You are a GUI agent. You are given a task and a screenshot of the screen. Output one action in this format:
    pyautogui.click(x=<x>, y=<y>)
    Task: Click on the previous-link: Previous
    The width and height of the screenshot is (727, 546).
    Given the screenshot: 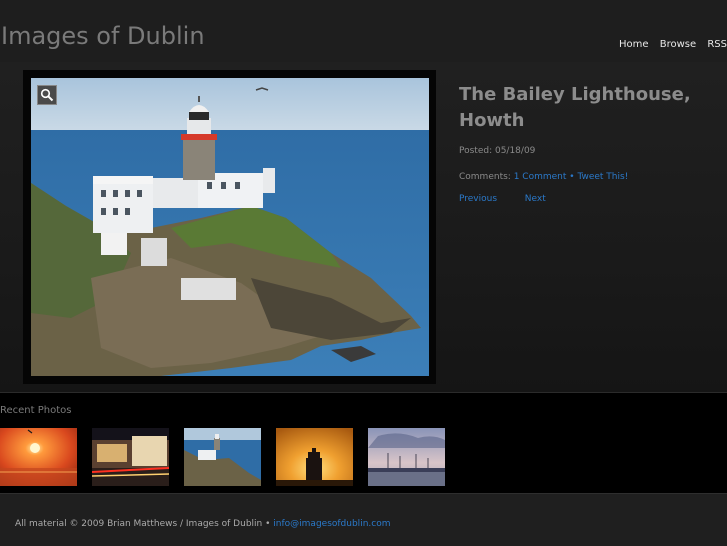 What is the action you would take?
    pyautogui.click(x=478, y=199)
    